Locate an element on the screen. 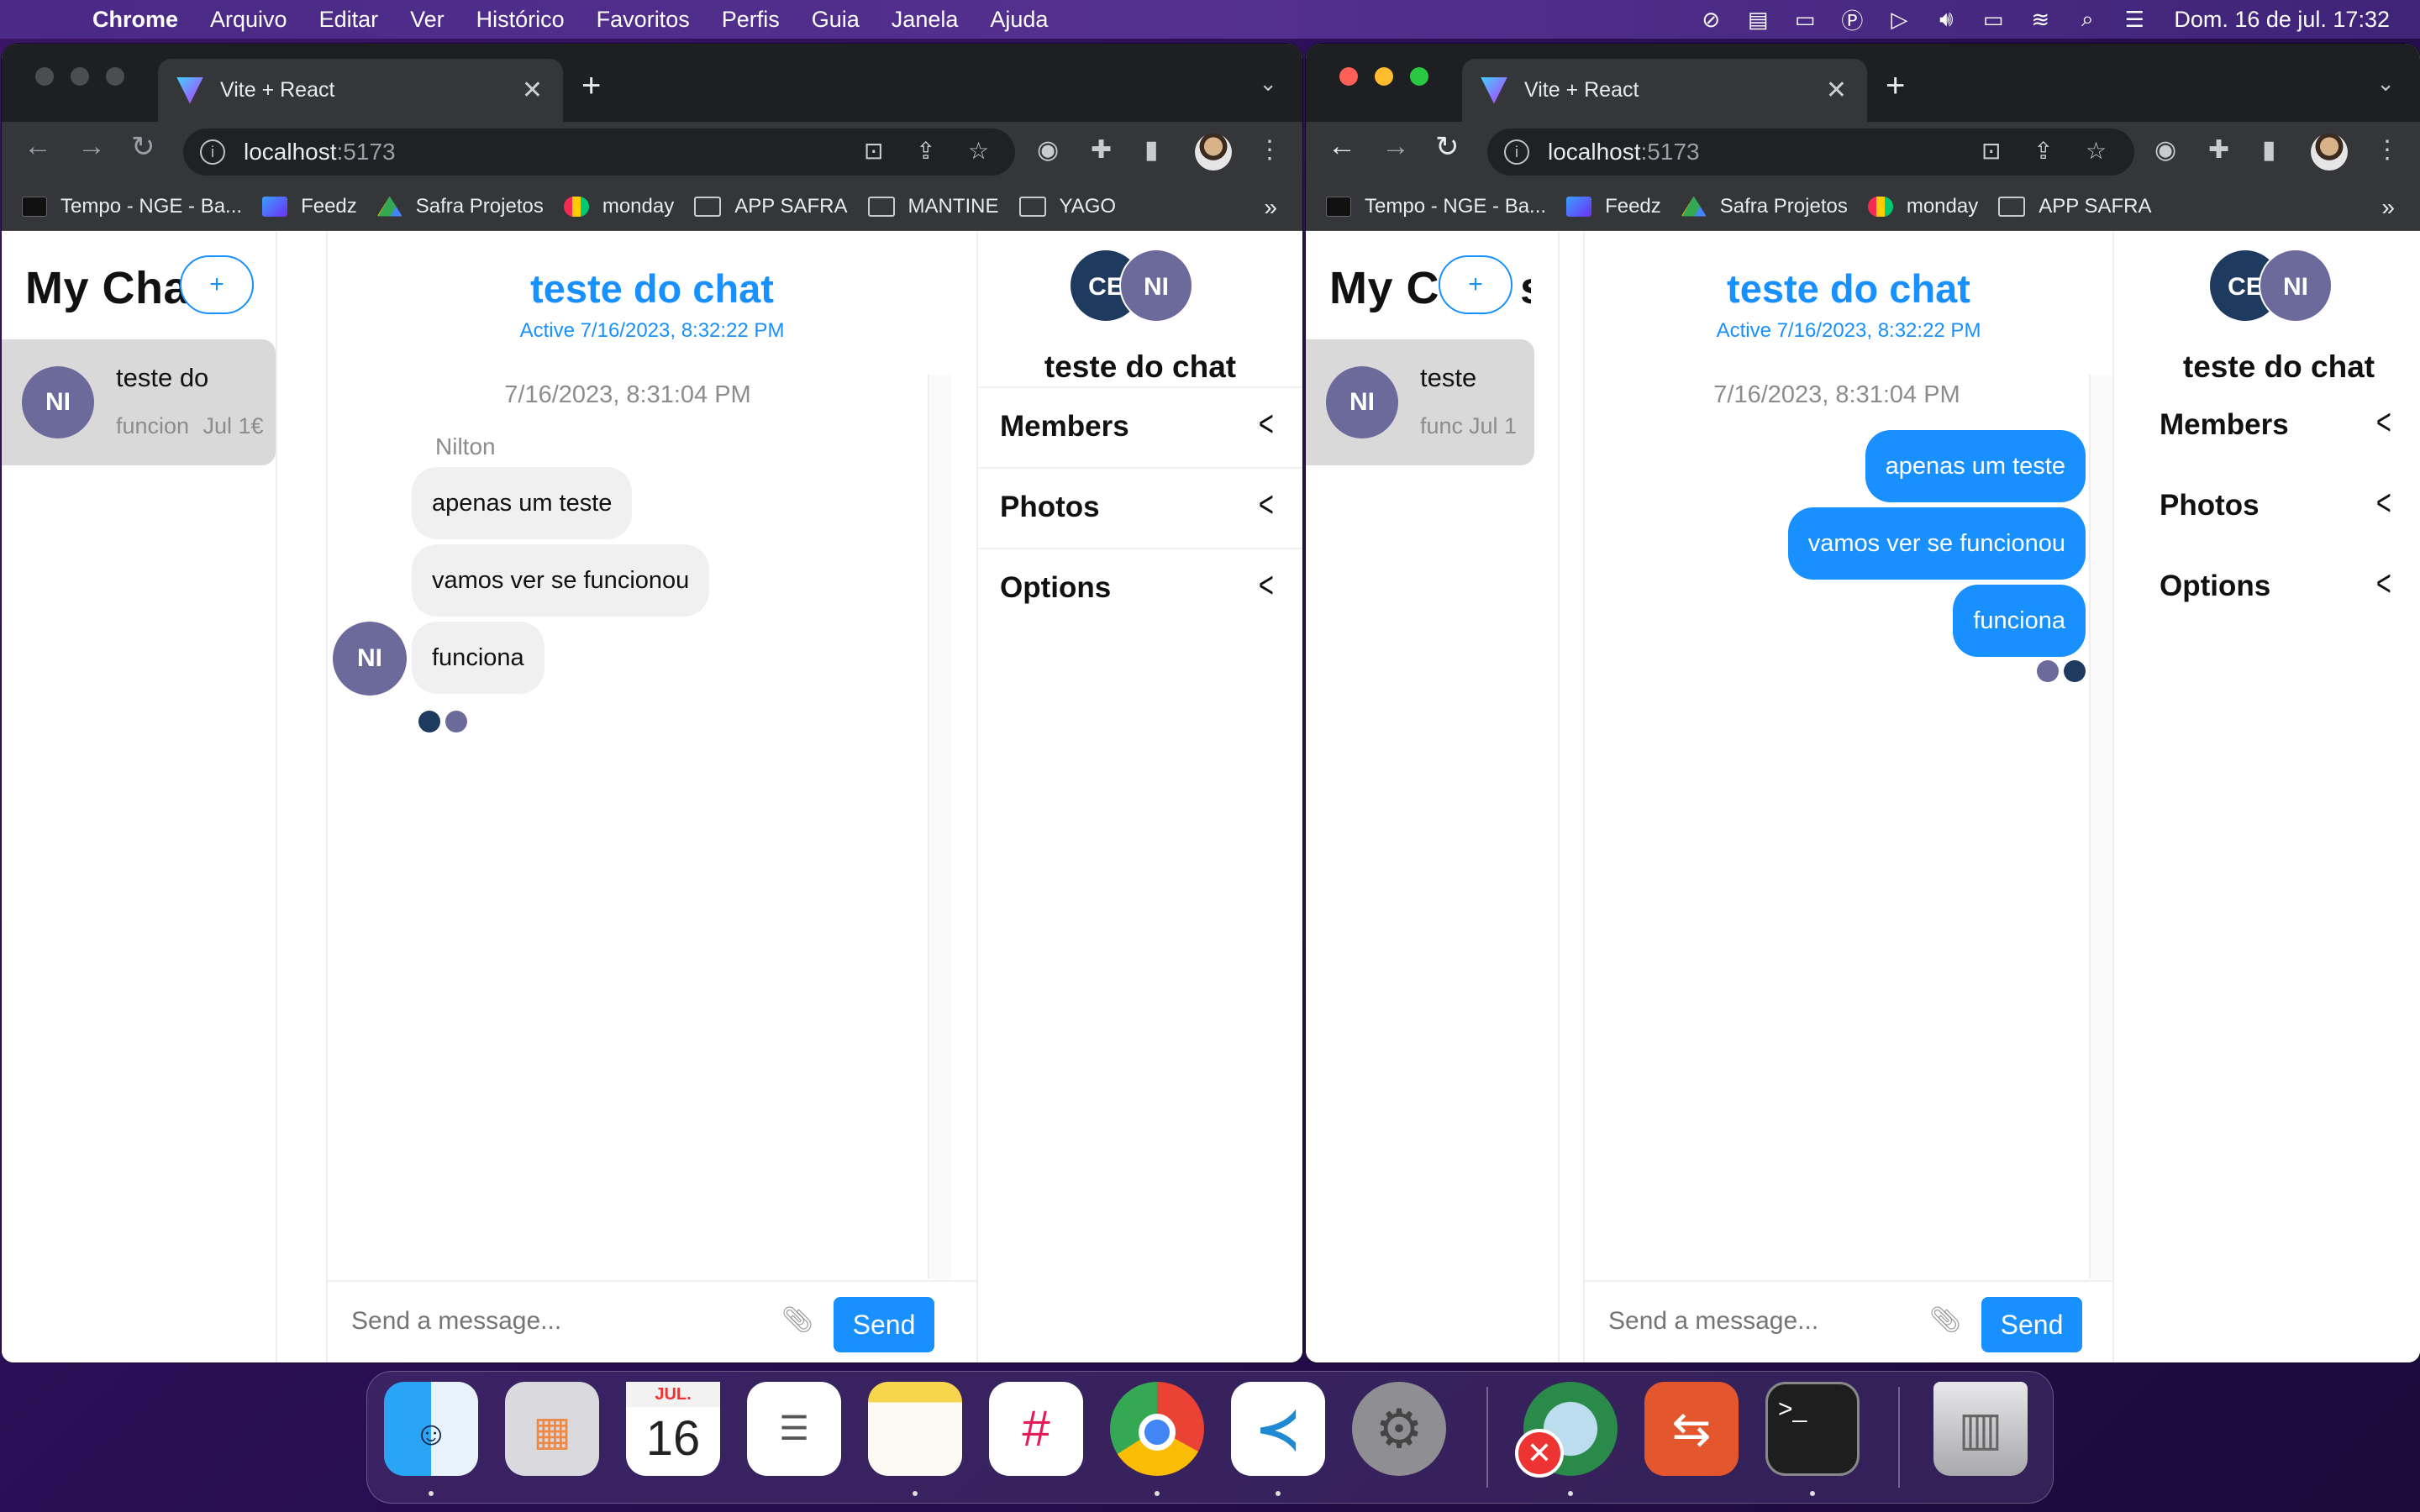  status-p-icon: Ⓟ is located at coordinates (1852, 19).